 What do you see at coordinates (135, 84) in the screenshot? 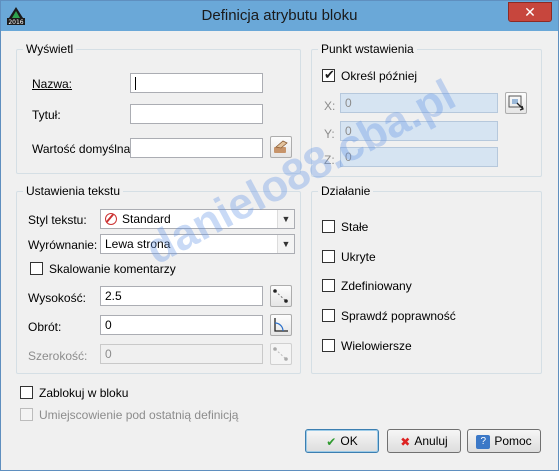
I see `text-cursor` at bounding box center [135, 84].